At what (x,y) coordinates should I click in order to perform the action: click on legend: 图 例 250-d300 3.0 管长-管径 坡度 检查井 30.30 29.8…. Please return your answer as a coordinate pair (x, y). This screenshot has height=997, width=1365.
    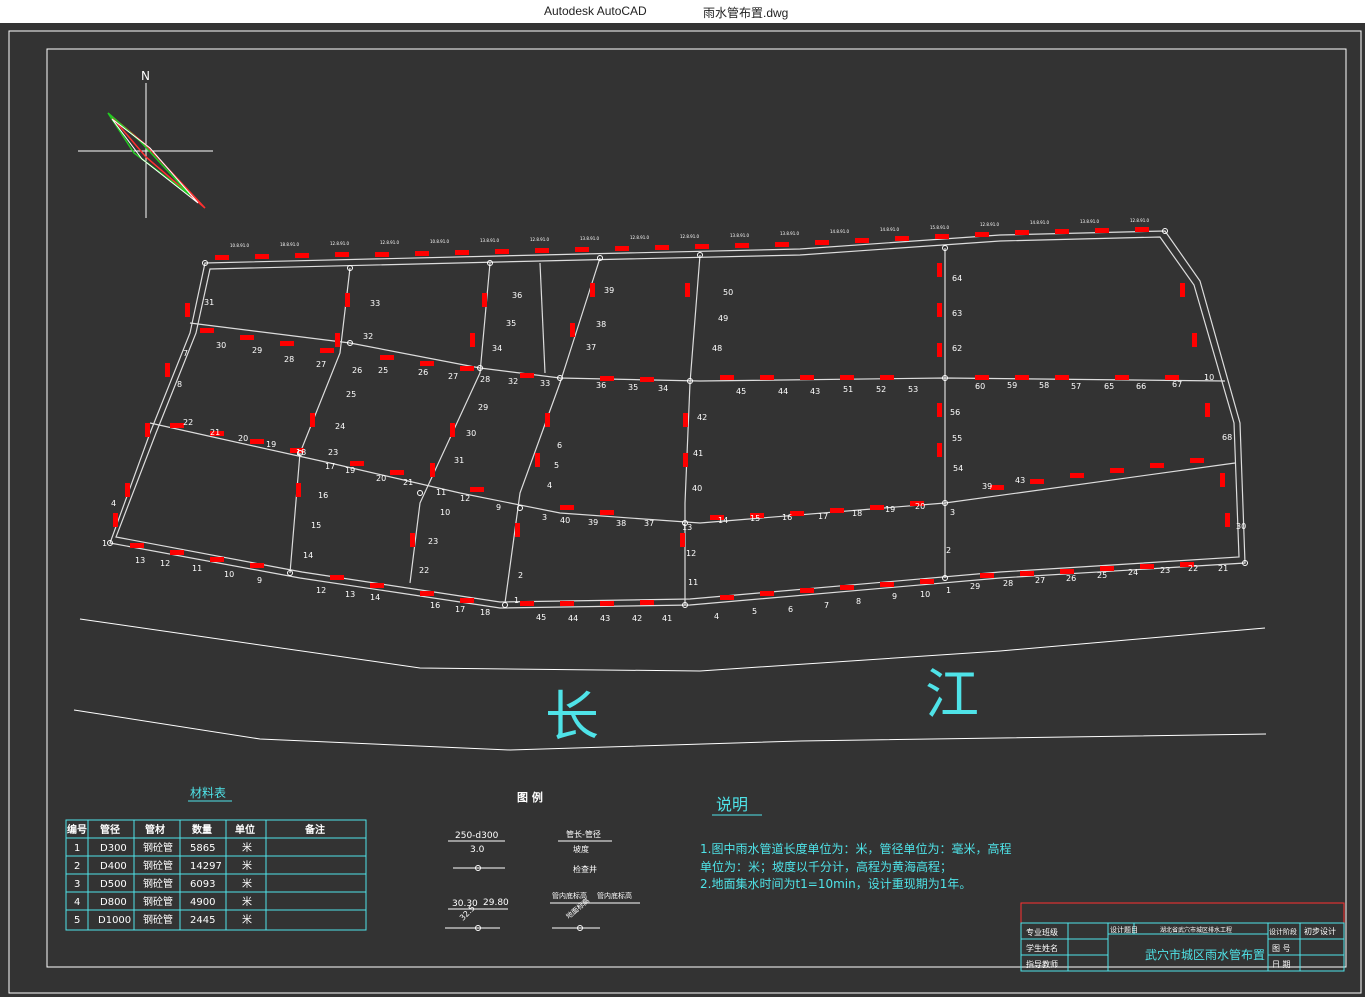
    Looking at the image, I should click on (542, 860).